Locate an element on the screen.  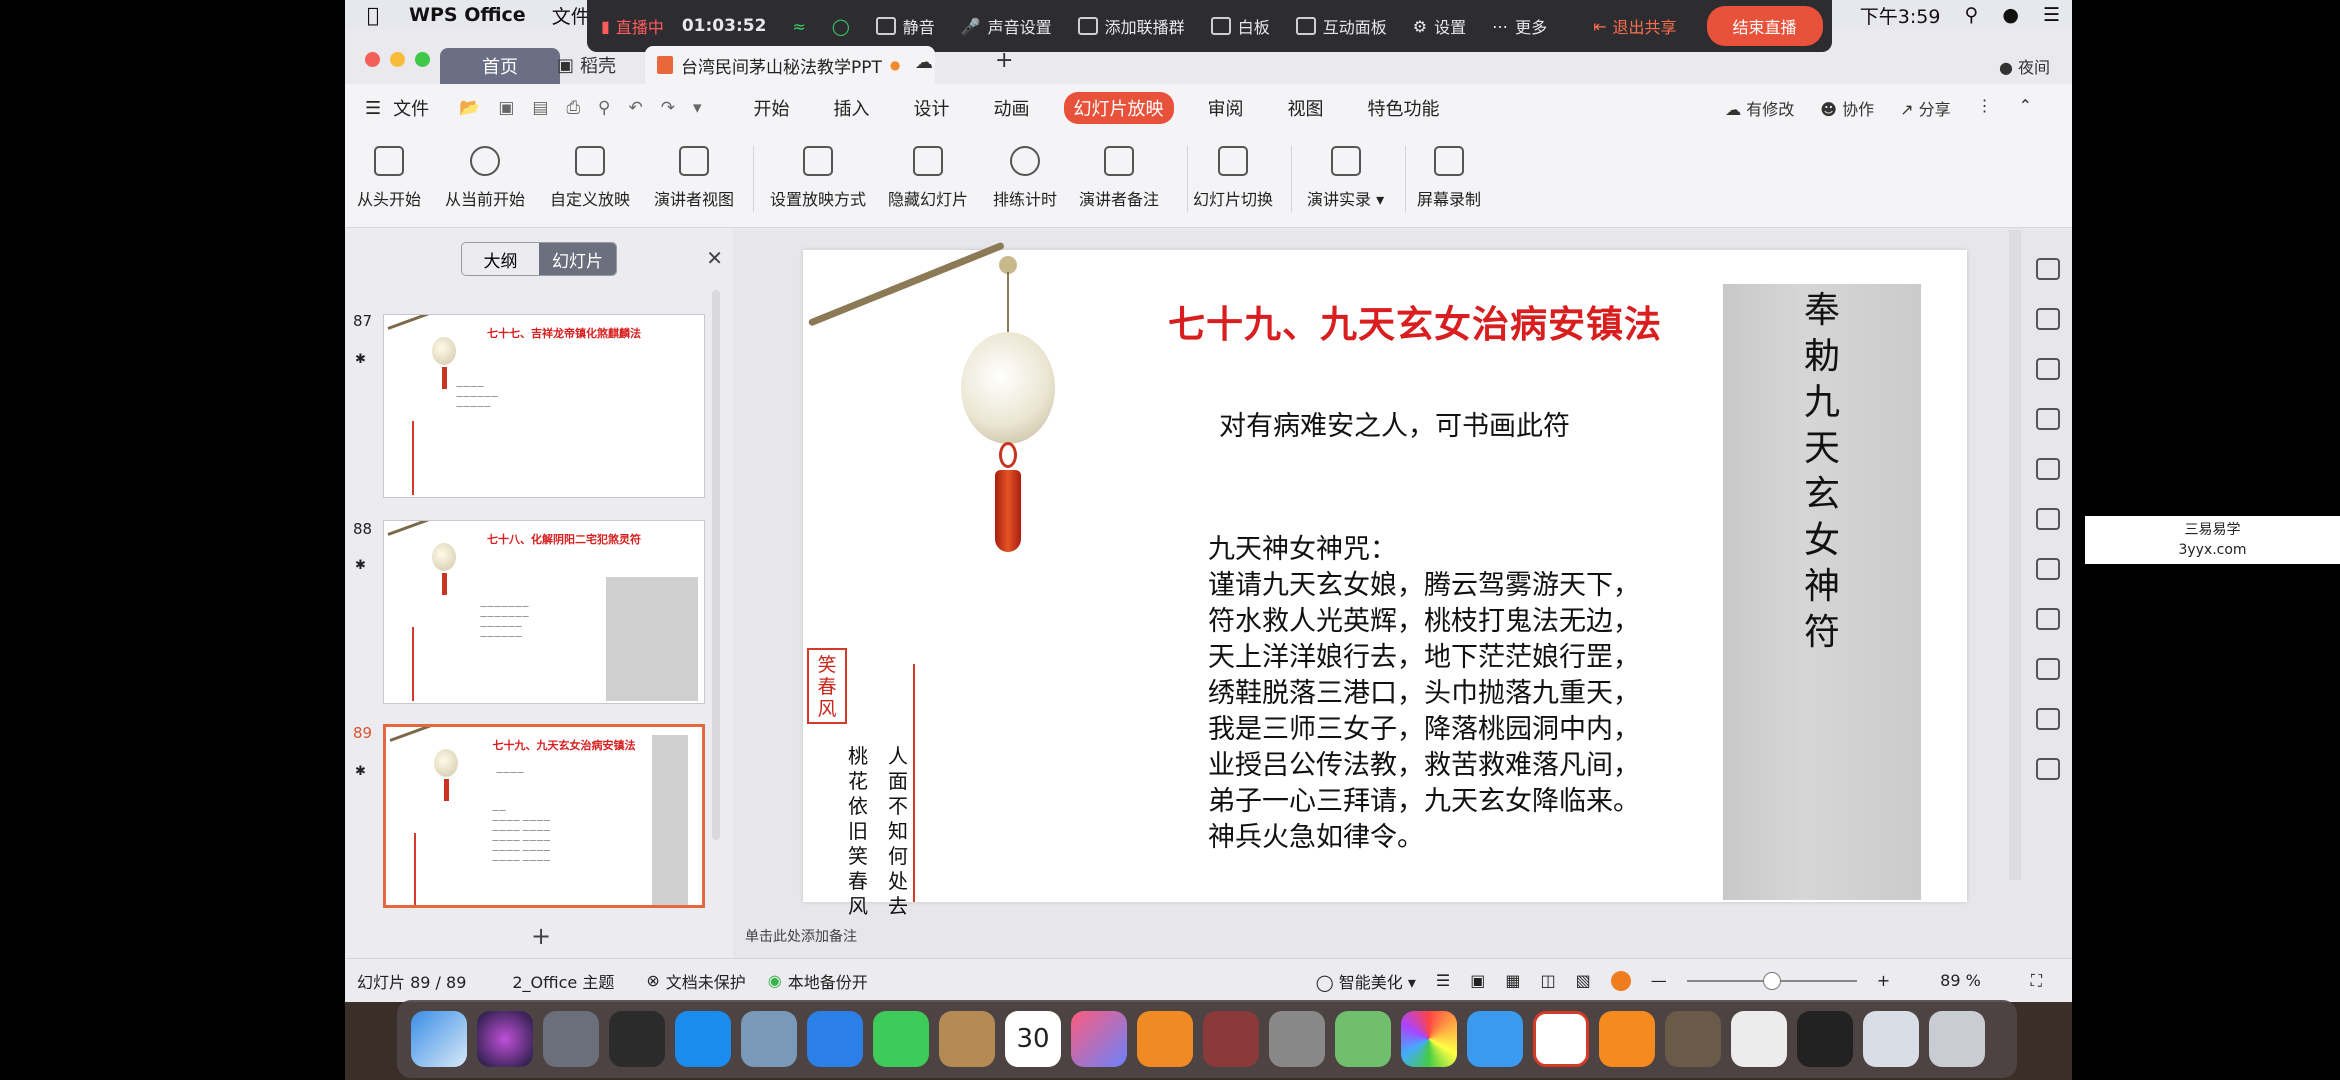
live-item-settings: ⚙ 设置 is located at coordinates (1439, 26).